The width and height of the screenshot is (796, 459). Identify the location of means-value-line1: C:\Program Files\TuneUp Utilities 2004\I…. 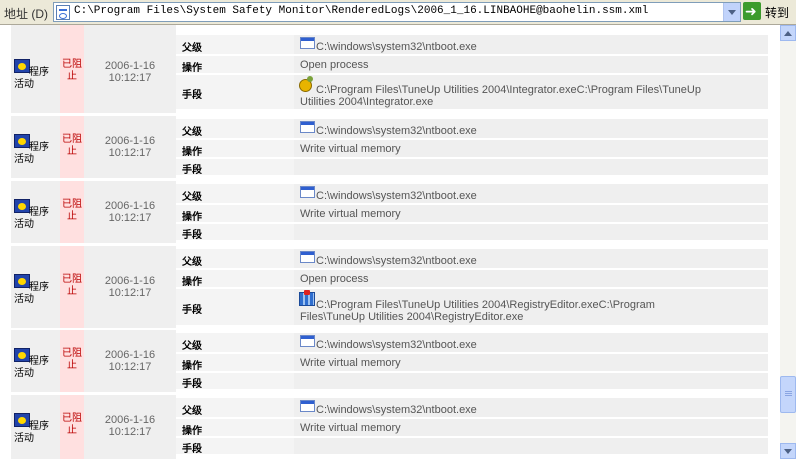
(508, 90).